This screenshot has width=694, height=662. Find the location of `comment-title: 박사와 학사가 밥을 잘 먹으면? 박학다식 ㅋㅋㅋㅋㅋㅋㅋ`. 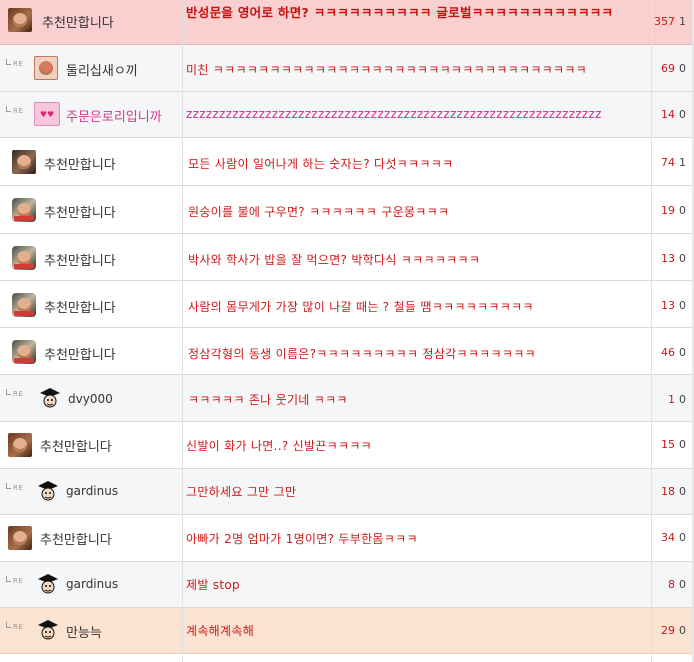

comment-title: 박사와 학사가 밥을 잘 먹으면? 박학다식 ㅋㅋㅋㅋㅋㅋㅋ is located at coordinates (334, 259).